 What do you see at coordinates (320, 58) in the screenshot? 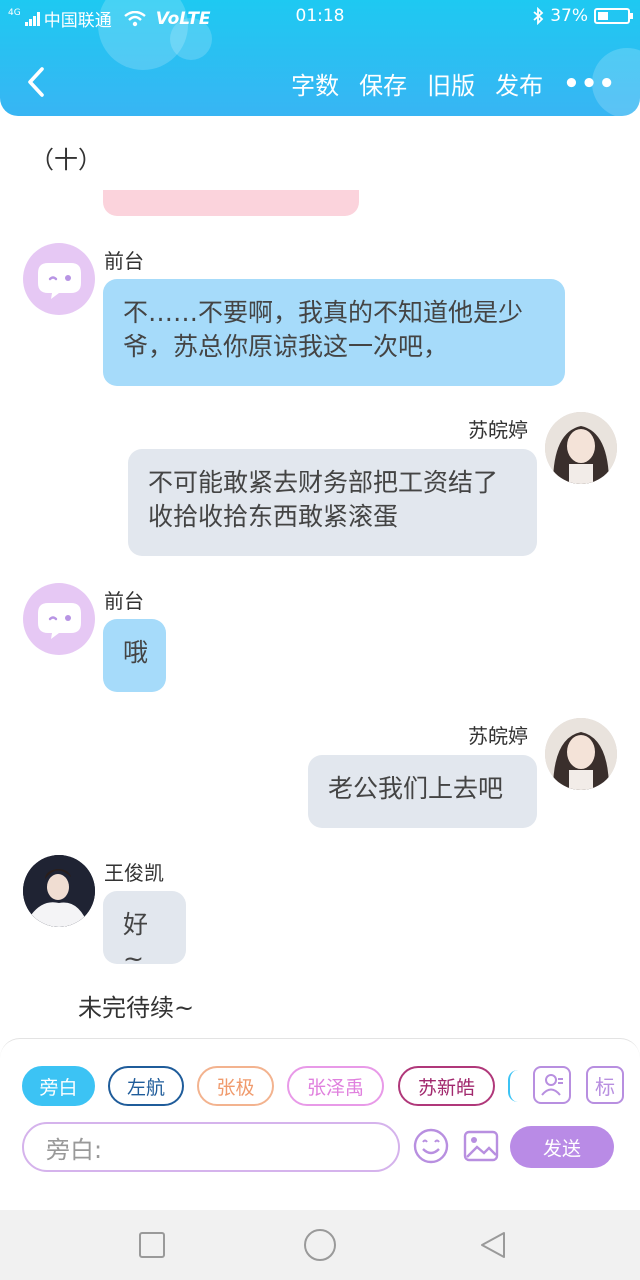
I see `top-header: 4G 中国联通 VoLTE 01:18 37% 字数 保存 旧版 发布 •••` at bounding box center [320, 58].